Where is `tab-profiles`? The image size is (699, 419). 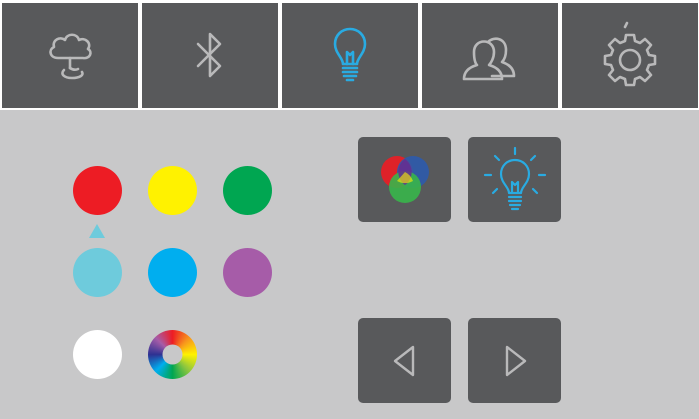 tab-profiles is located at coordinates (490, 55).